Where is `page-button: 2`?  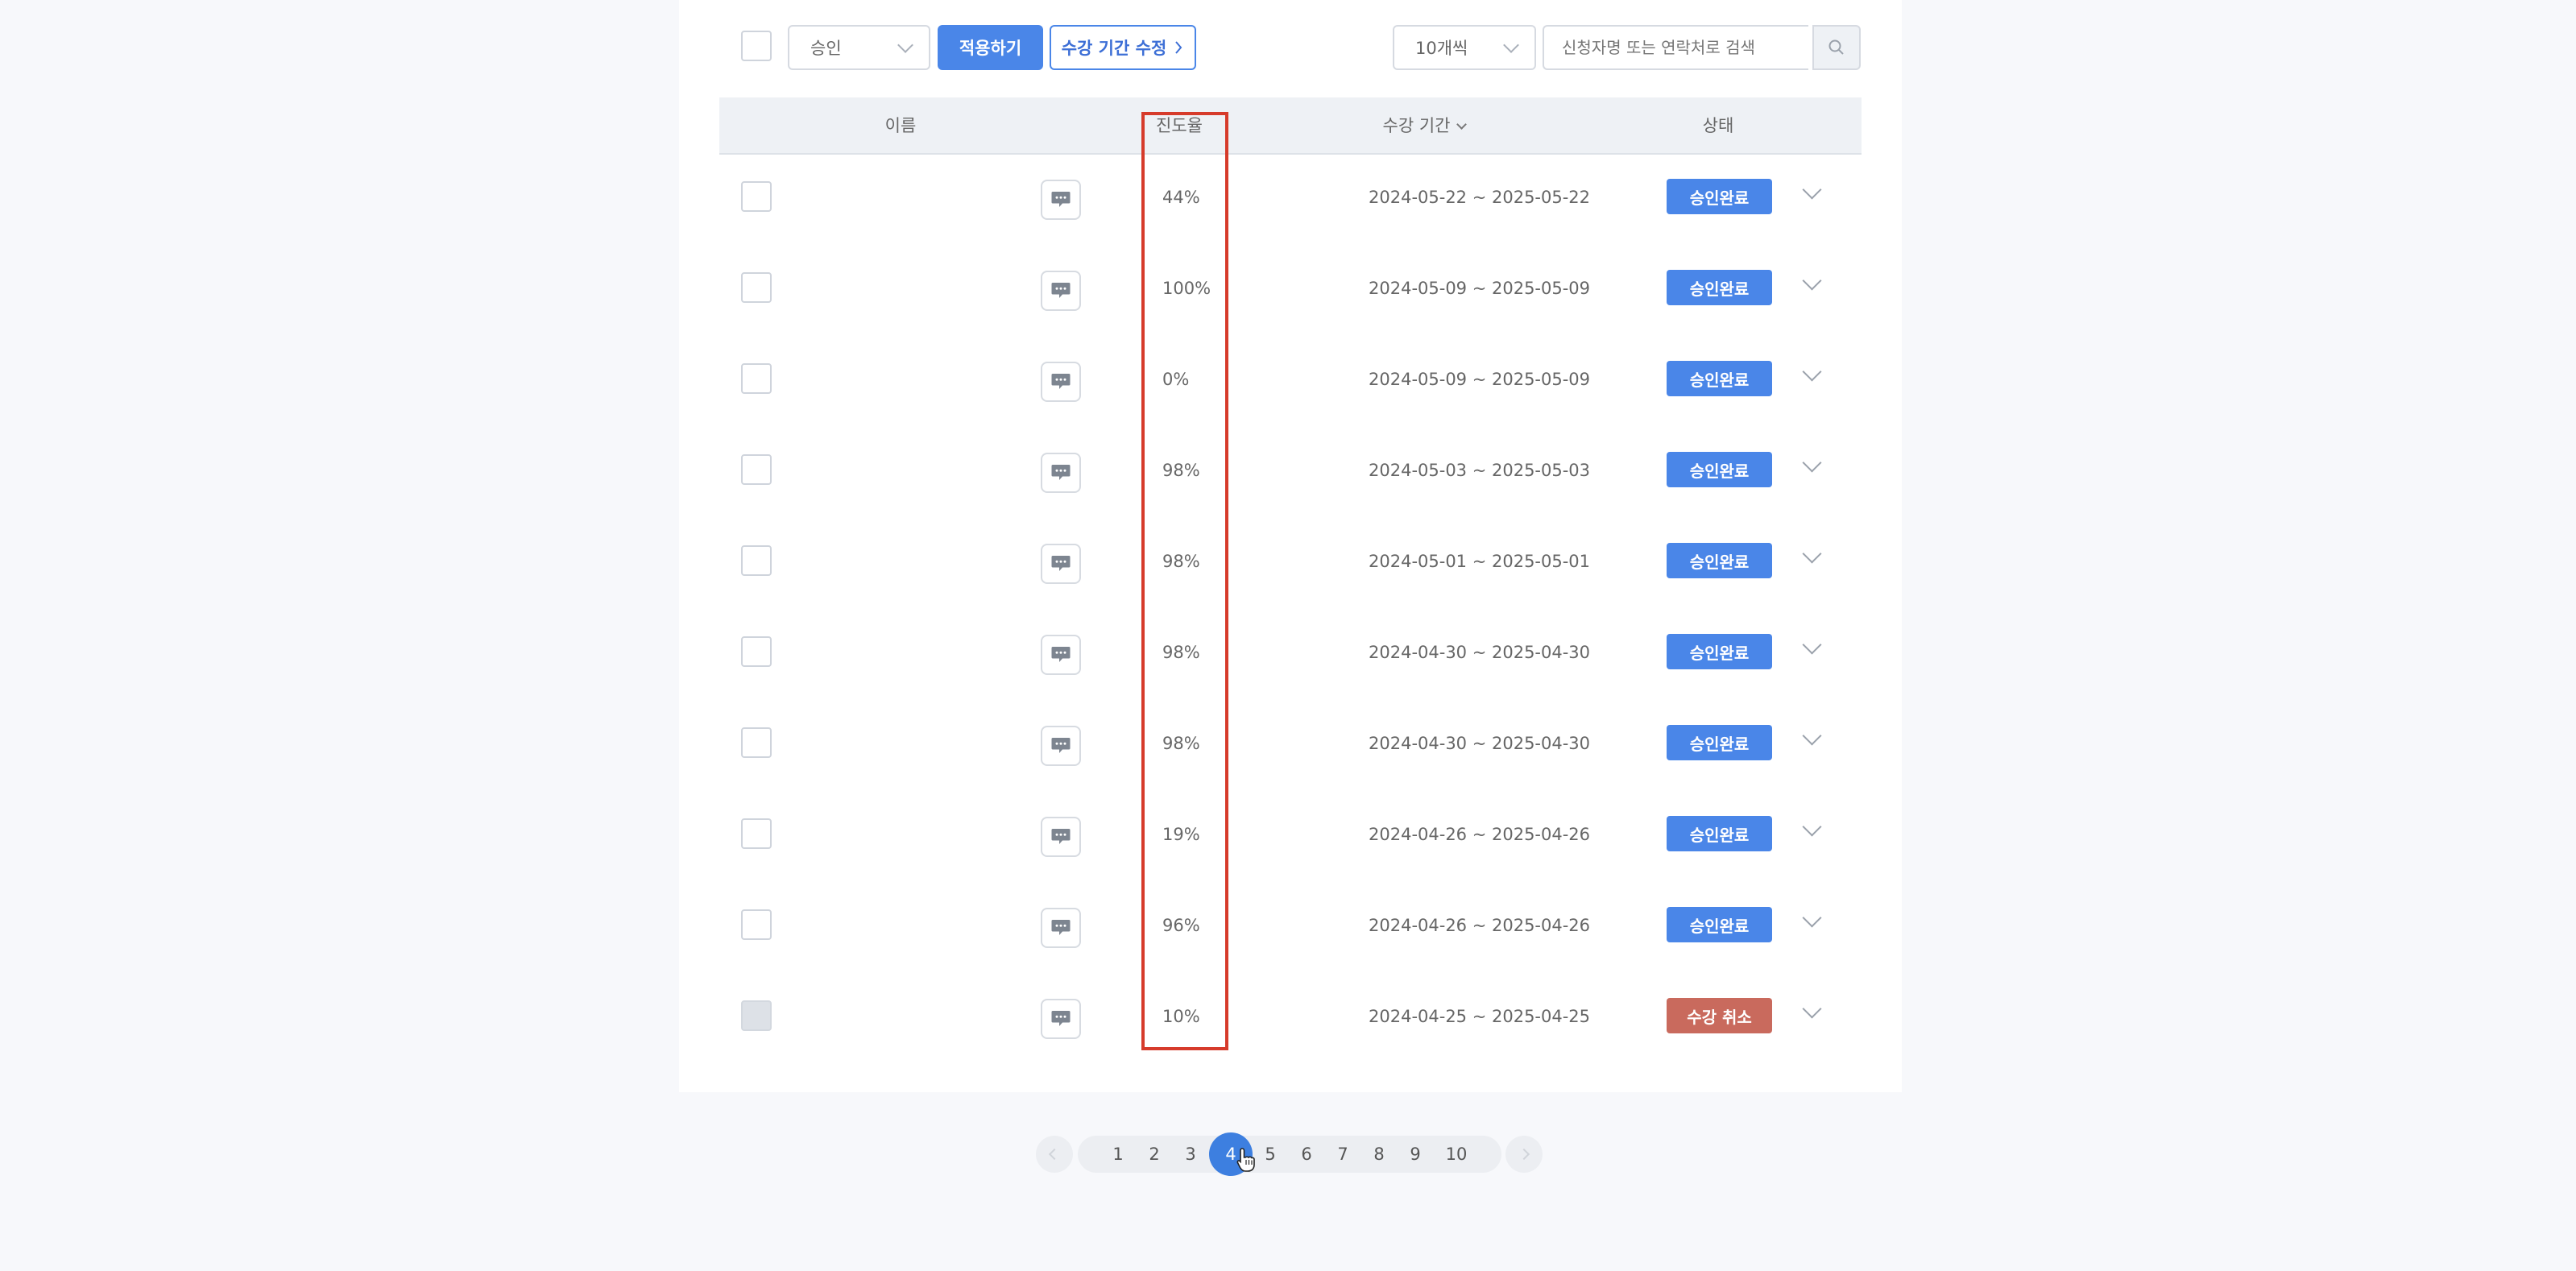
page-button: 2 is located at coordinates (1154, 1154).